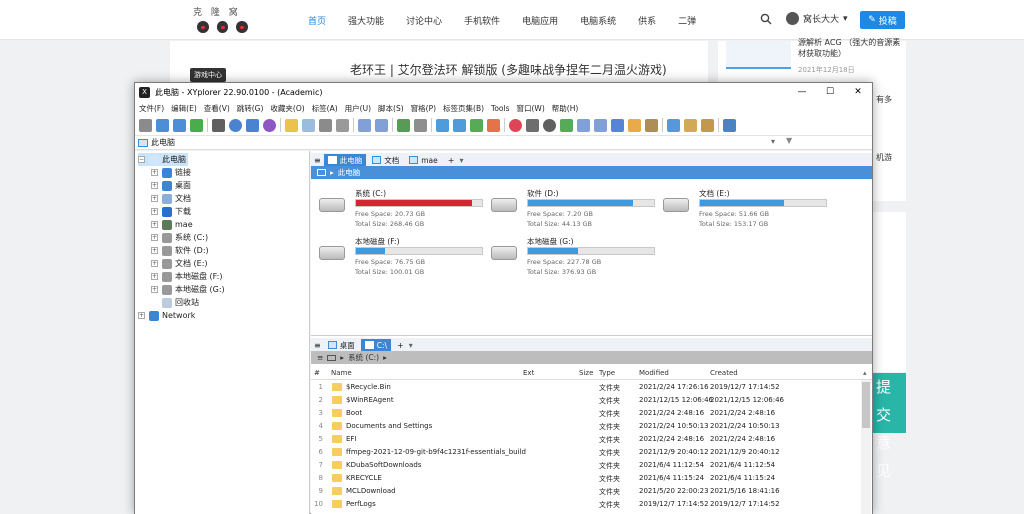 Image resolution: width=1024 pixels, height=514 pixels. I want to click on tree-item: + 文档, so click(171, 198).